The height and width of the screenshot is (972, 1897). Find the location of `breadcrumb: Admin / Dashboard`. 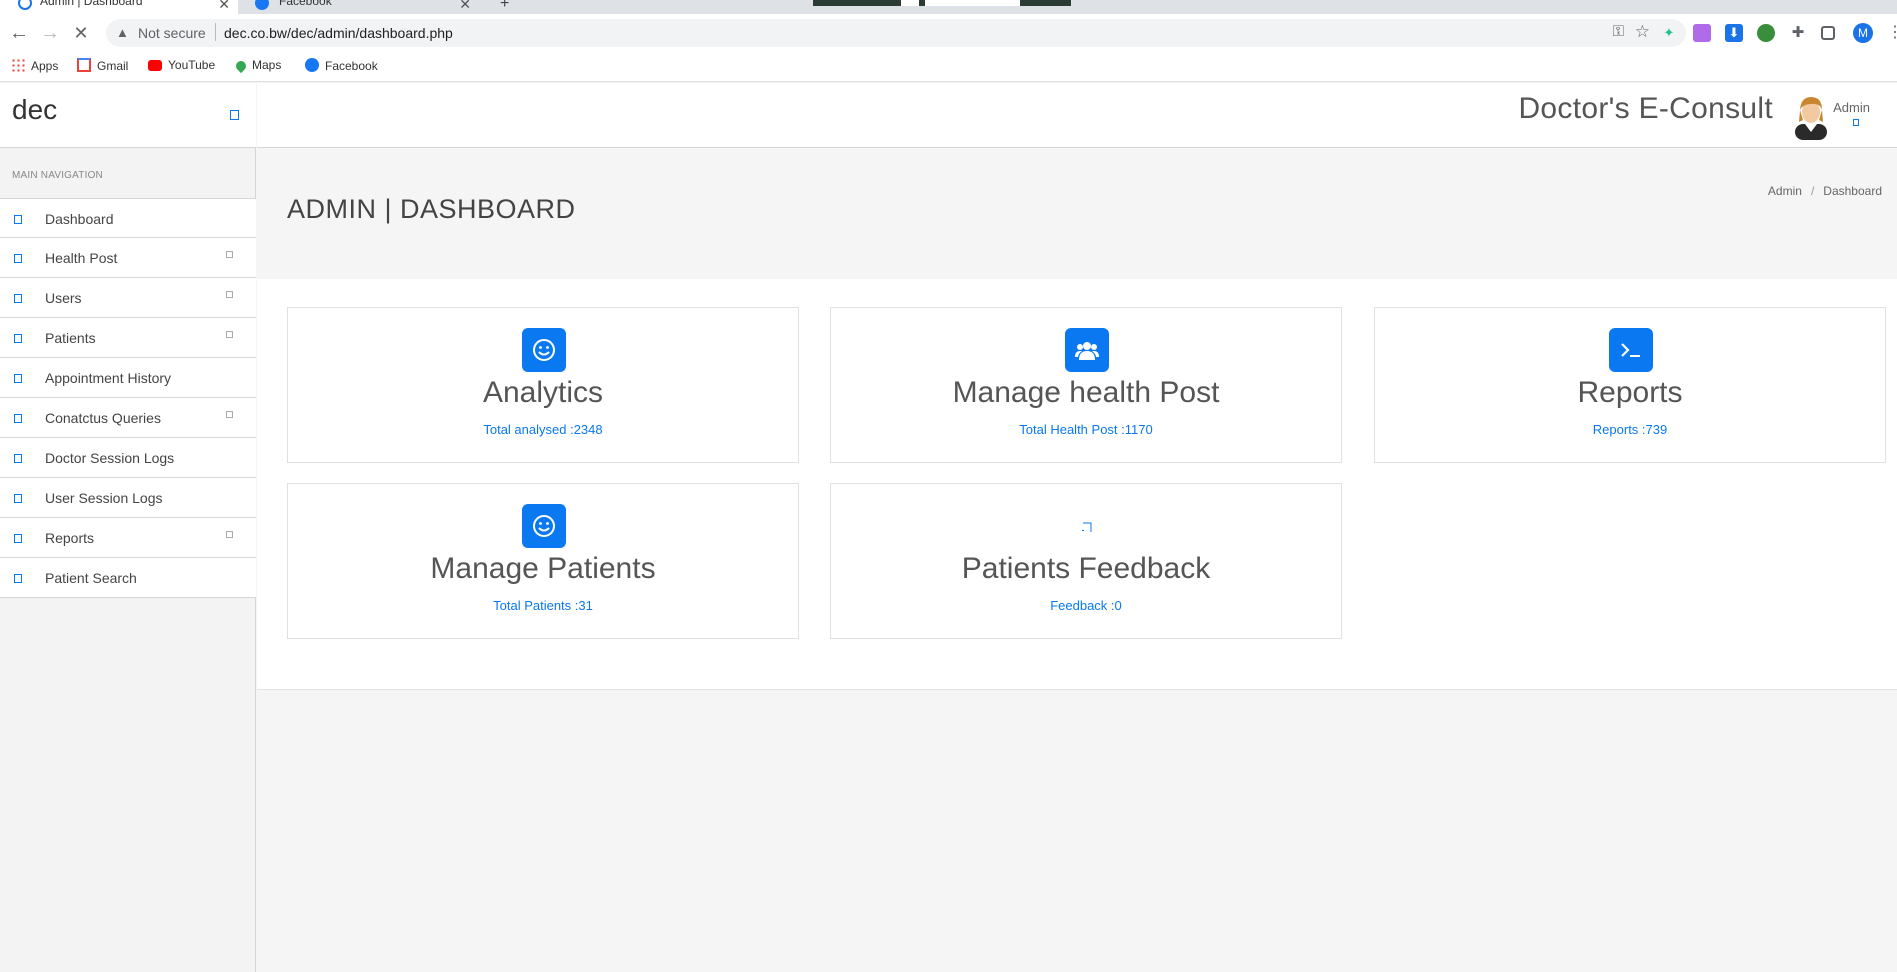

breadcrumb: Admin / Dashboard is located at coordinates (1824, 191).